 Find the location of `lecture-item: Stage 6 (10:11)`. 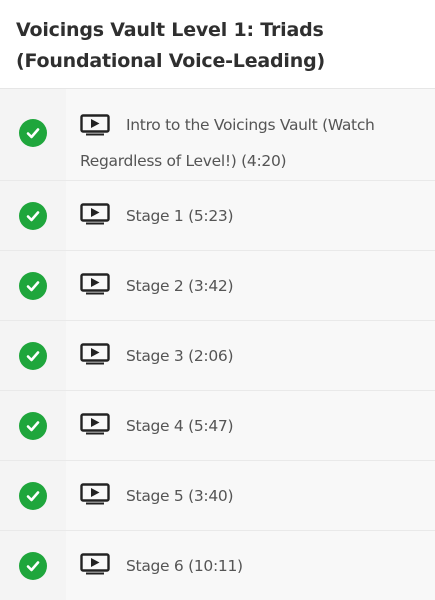

lecture-item: Stage 6 (10:11) is located at coordinates (217, 565).